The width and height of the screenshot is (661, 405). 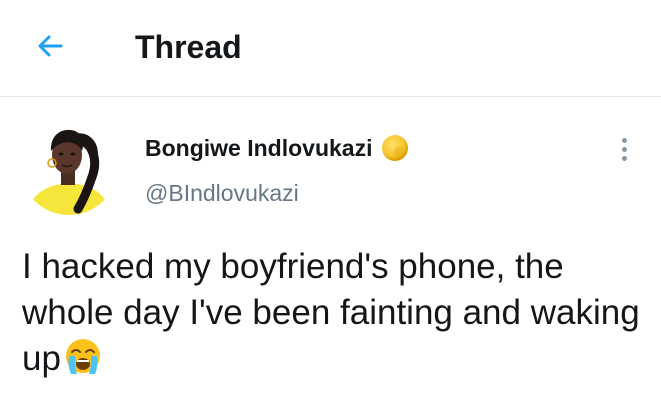 I want to click on gold-circle-emoji, so click(x=395, y=148).